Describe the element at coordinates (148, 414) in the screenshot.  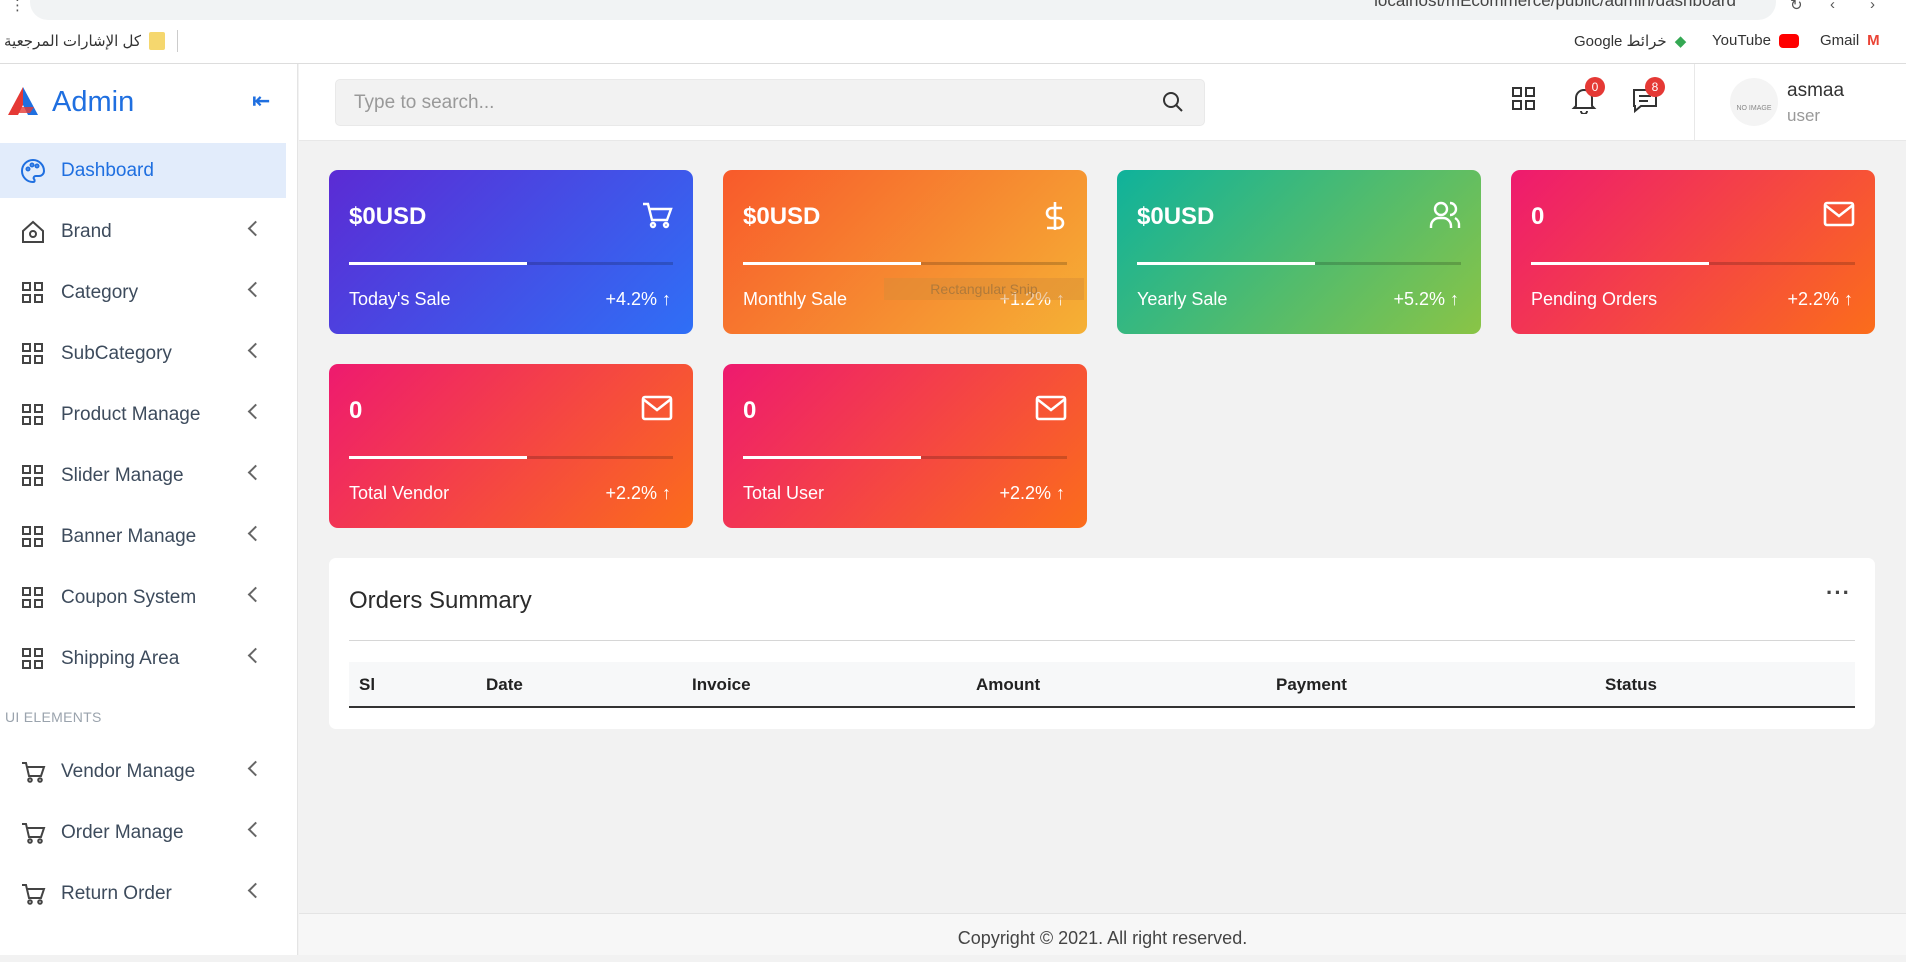
I see `sidebar-item-product-manage: Product Manage` at that location.